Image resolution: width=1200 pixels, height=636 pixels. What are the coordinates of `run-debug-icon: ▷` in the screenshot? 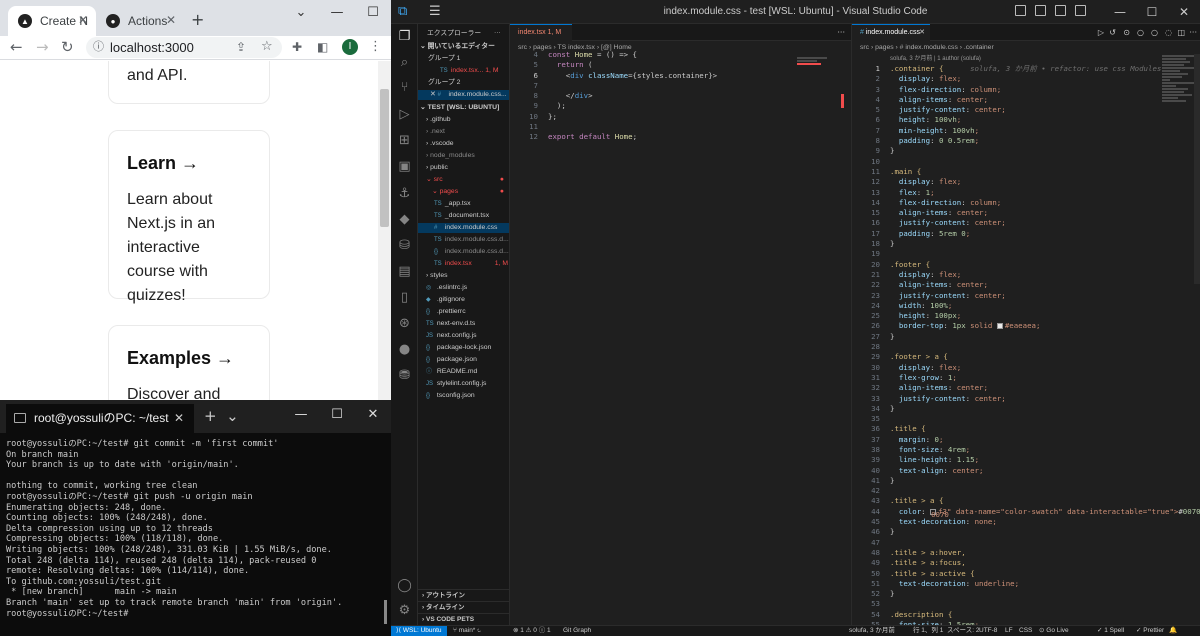 It's located at (404, 115).